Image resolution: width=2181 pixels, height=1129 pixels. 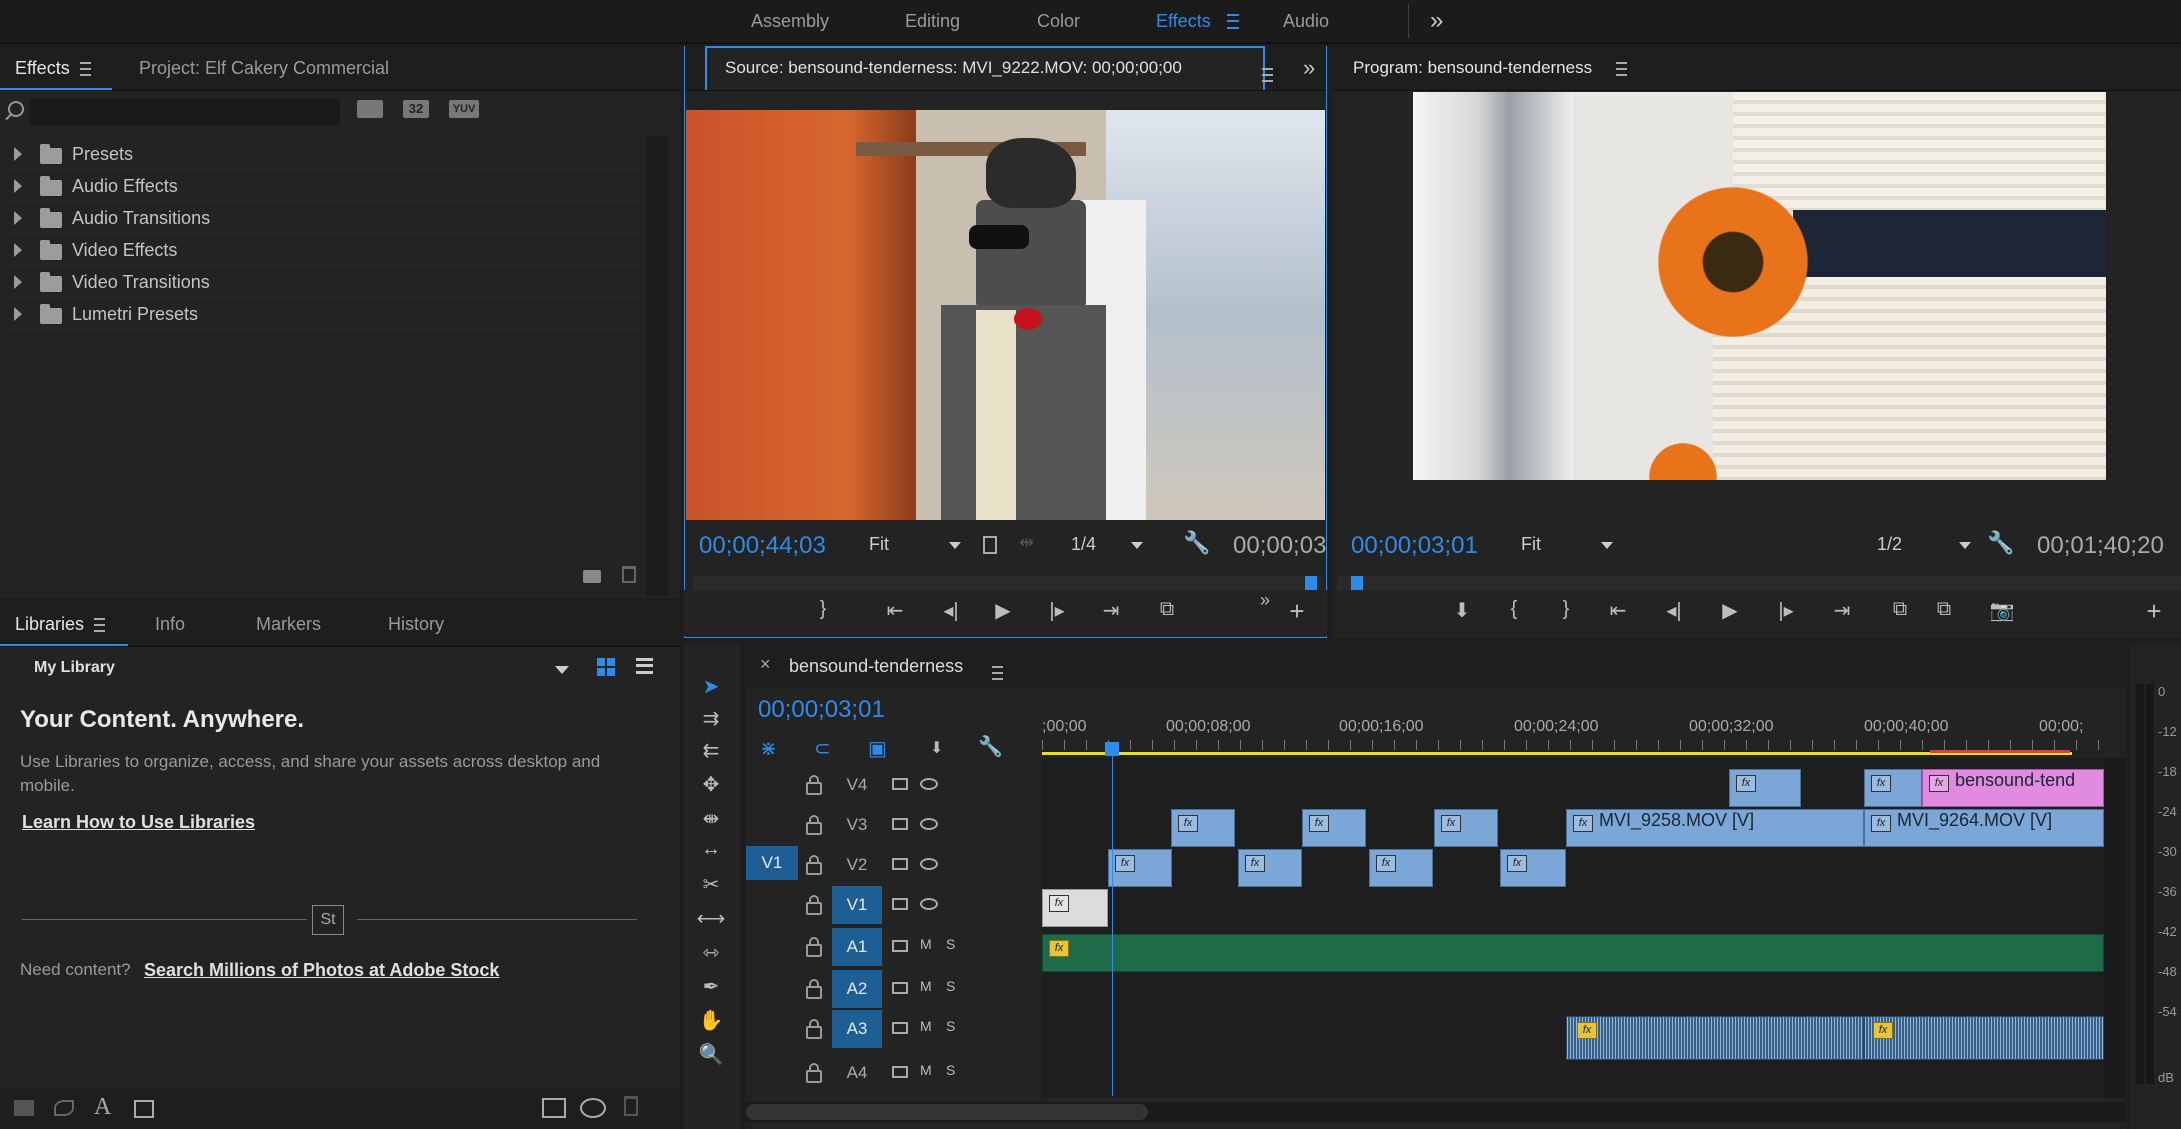 I want to click on close-sequence-icon: ×, so click(x=765, y=664).